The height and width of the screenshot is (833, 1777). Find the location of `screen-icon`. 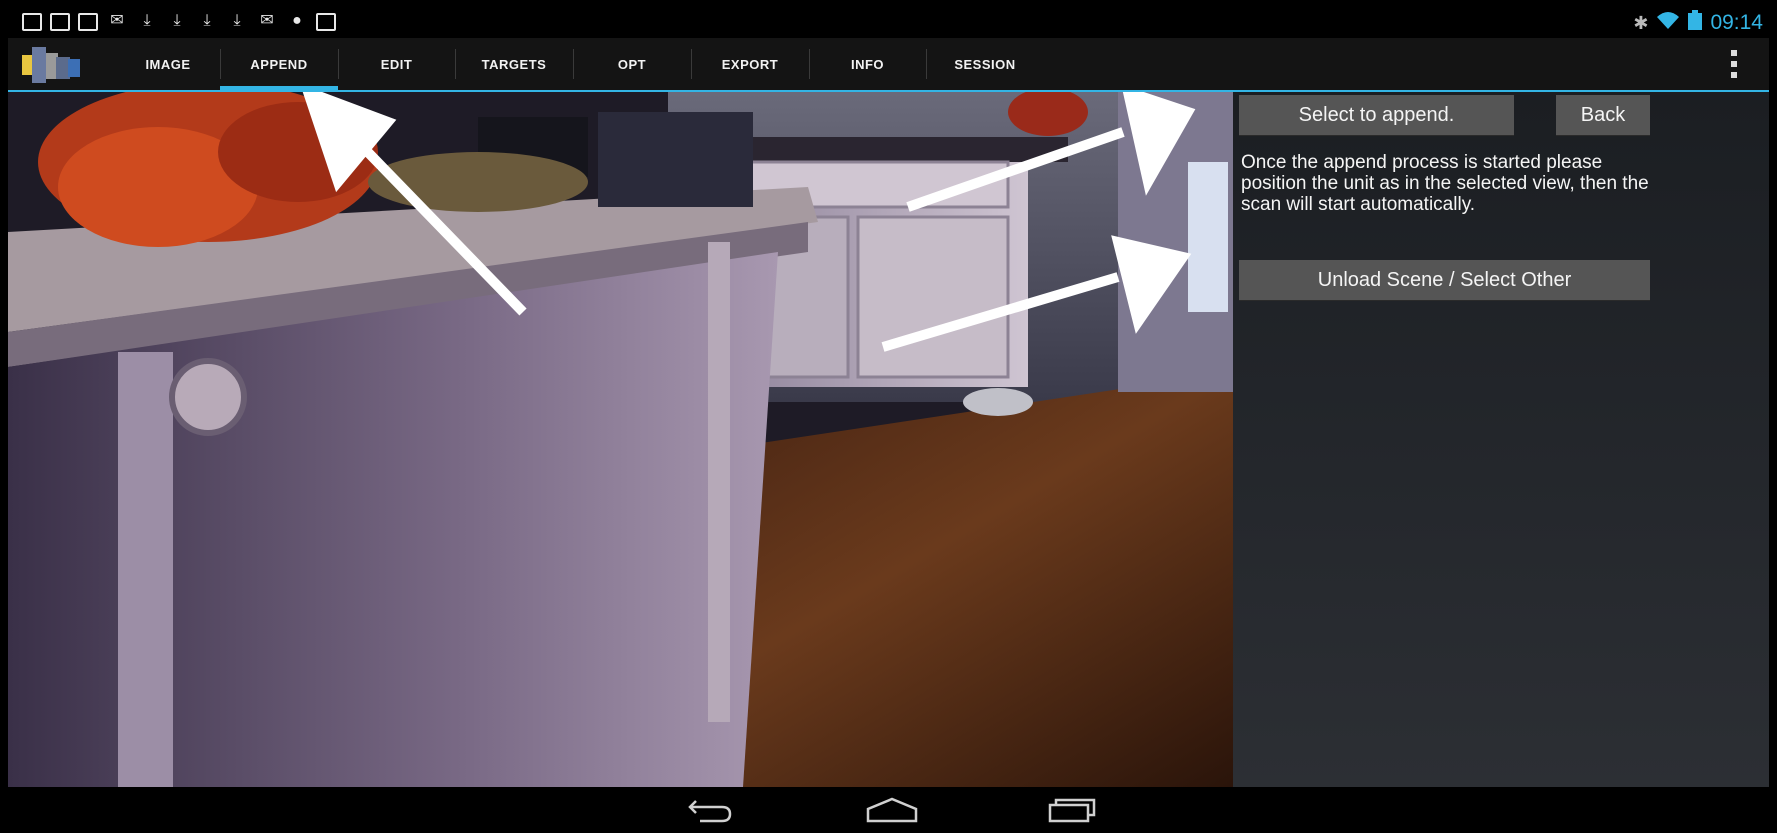

screen-icon is located at coordinates (32, 22).